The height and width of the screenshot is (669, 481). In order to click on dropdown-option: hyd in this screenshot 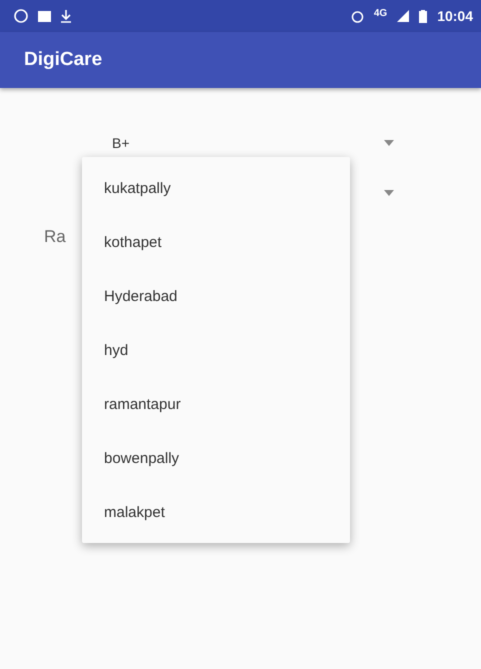, I will do `click(216, 350)`.